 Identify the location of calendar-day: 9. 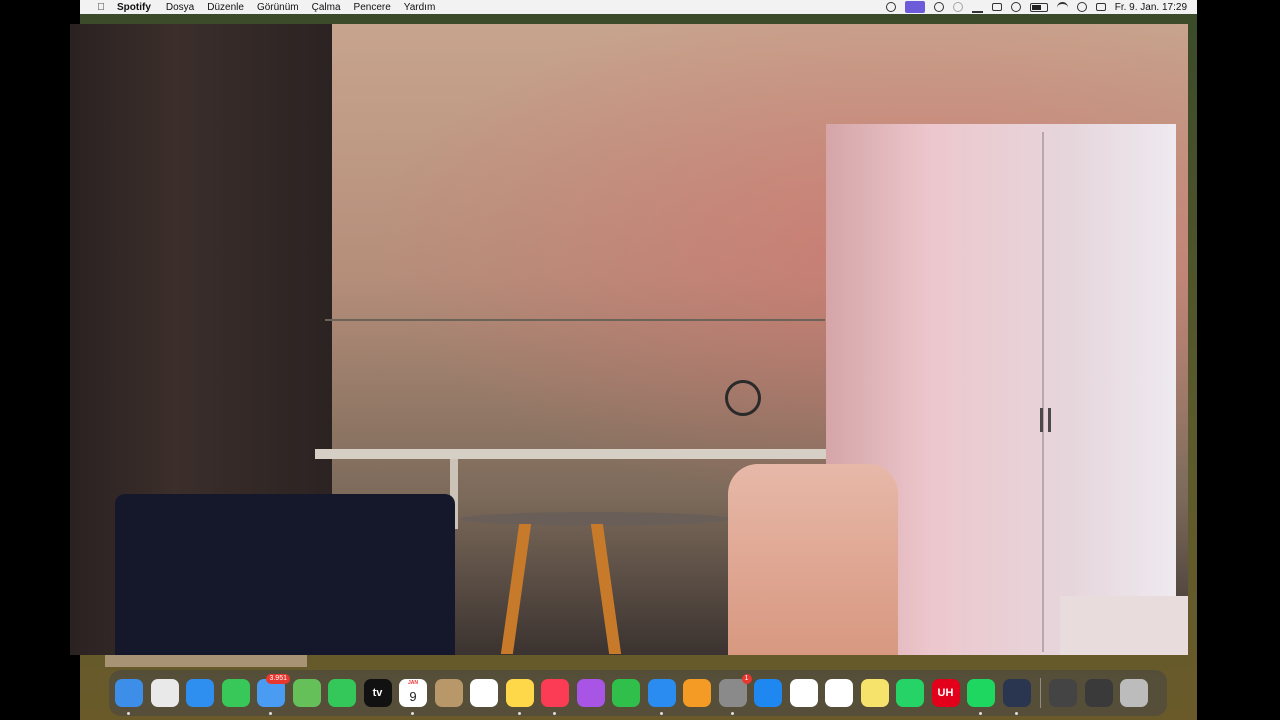
(413, 696).